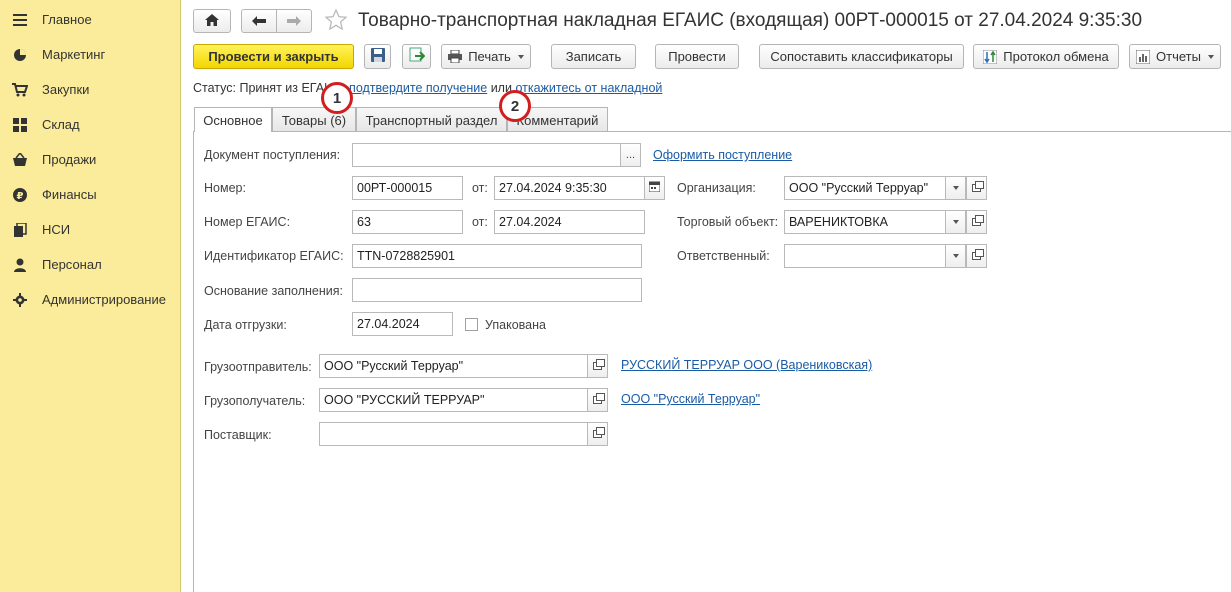 Image resolution: width=1231 pixels, height=592 pixels. Describe the element at coordinates (61, 124) in the screenshot. I see `sidebar-item-label: Склад` at that location.